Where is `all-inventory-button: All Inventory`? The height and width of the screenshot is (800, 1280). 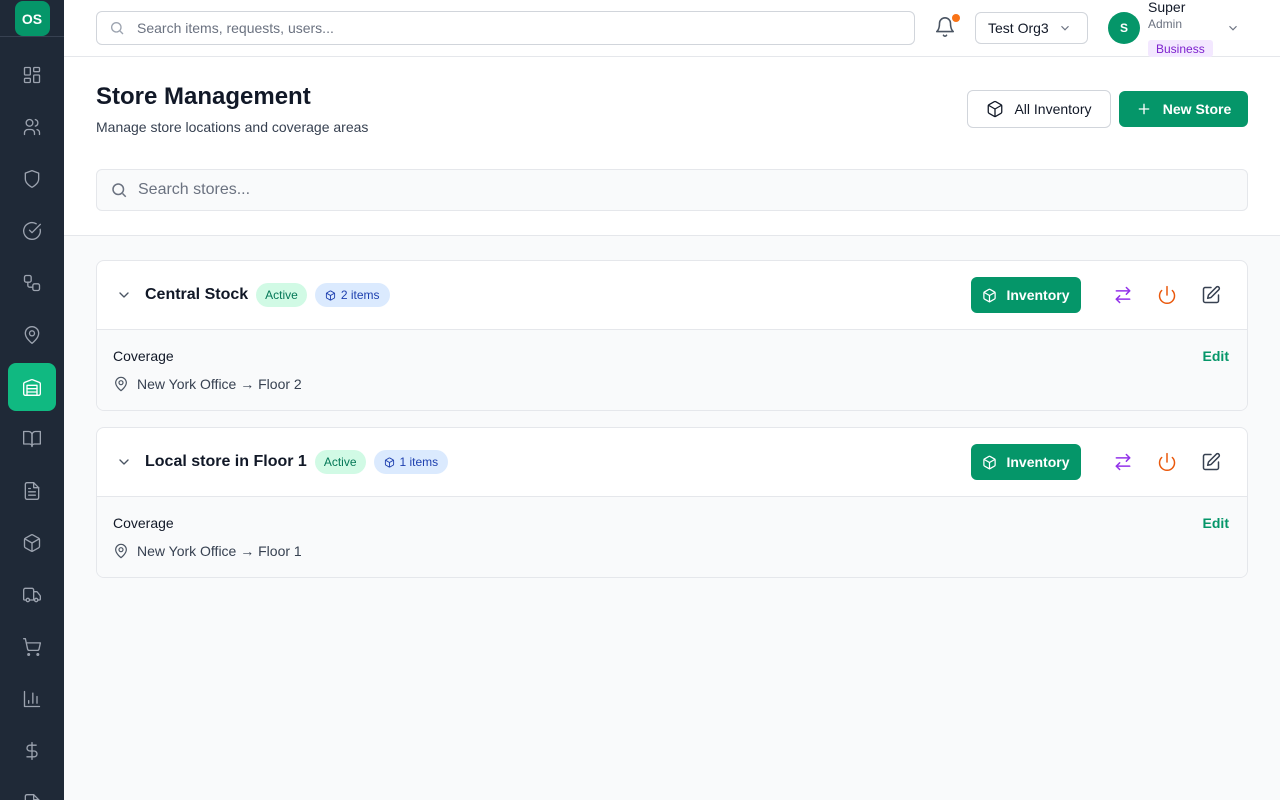
all-inventory-button: All Inventory is located at coordinates (1039, 109).